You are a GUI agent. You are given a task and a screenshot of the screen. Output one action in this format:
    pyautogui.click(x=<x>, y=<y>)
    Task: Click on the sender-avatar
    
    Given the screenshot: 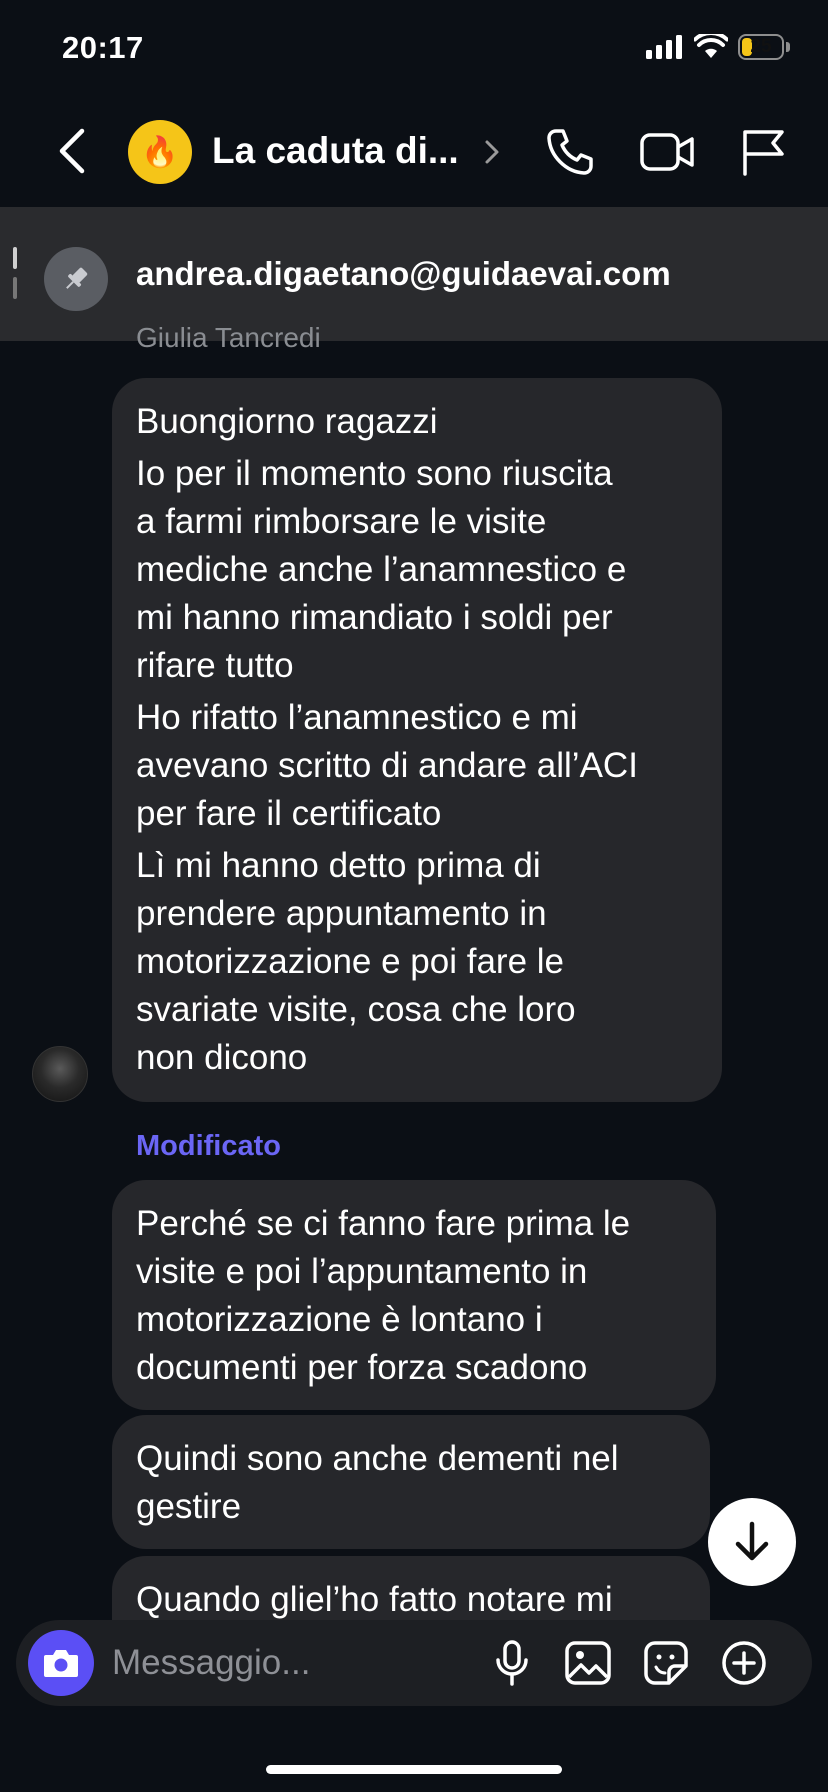 What is the action you would take?
    pyautogui.click(x=60, y=1074)
    